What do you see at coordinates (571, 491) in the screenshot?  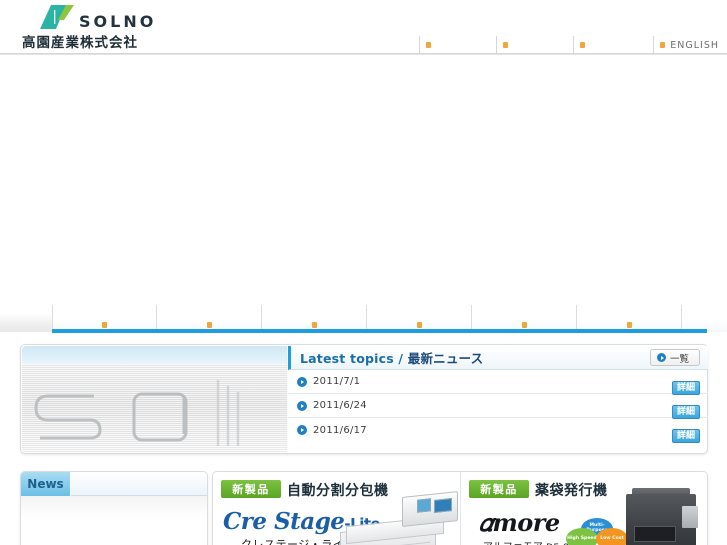 I see `banner-heading: 薬袋発行機` at bounding box center [571, 491].